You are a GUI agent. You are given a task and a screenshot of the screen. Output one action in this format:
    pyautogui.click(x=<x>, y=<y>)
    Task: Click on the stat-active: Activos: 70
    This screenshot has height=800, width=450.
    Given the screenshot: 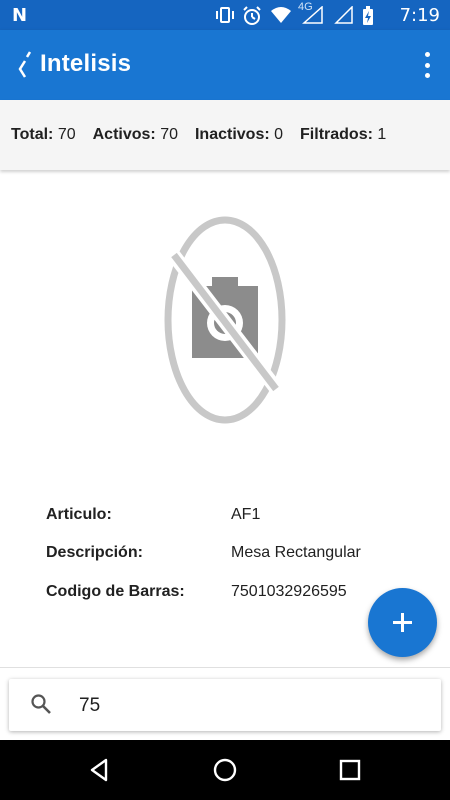 What is the action you would take?
    pyautogui.click(x=135, y=135)
    